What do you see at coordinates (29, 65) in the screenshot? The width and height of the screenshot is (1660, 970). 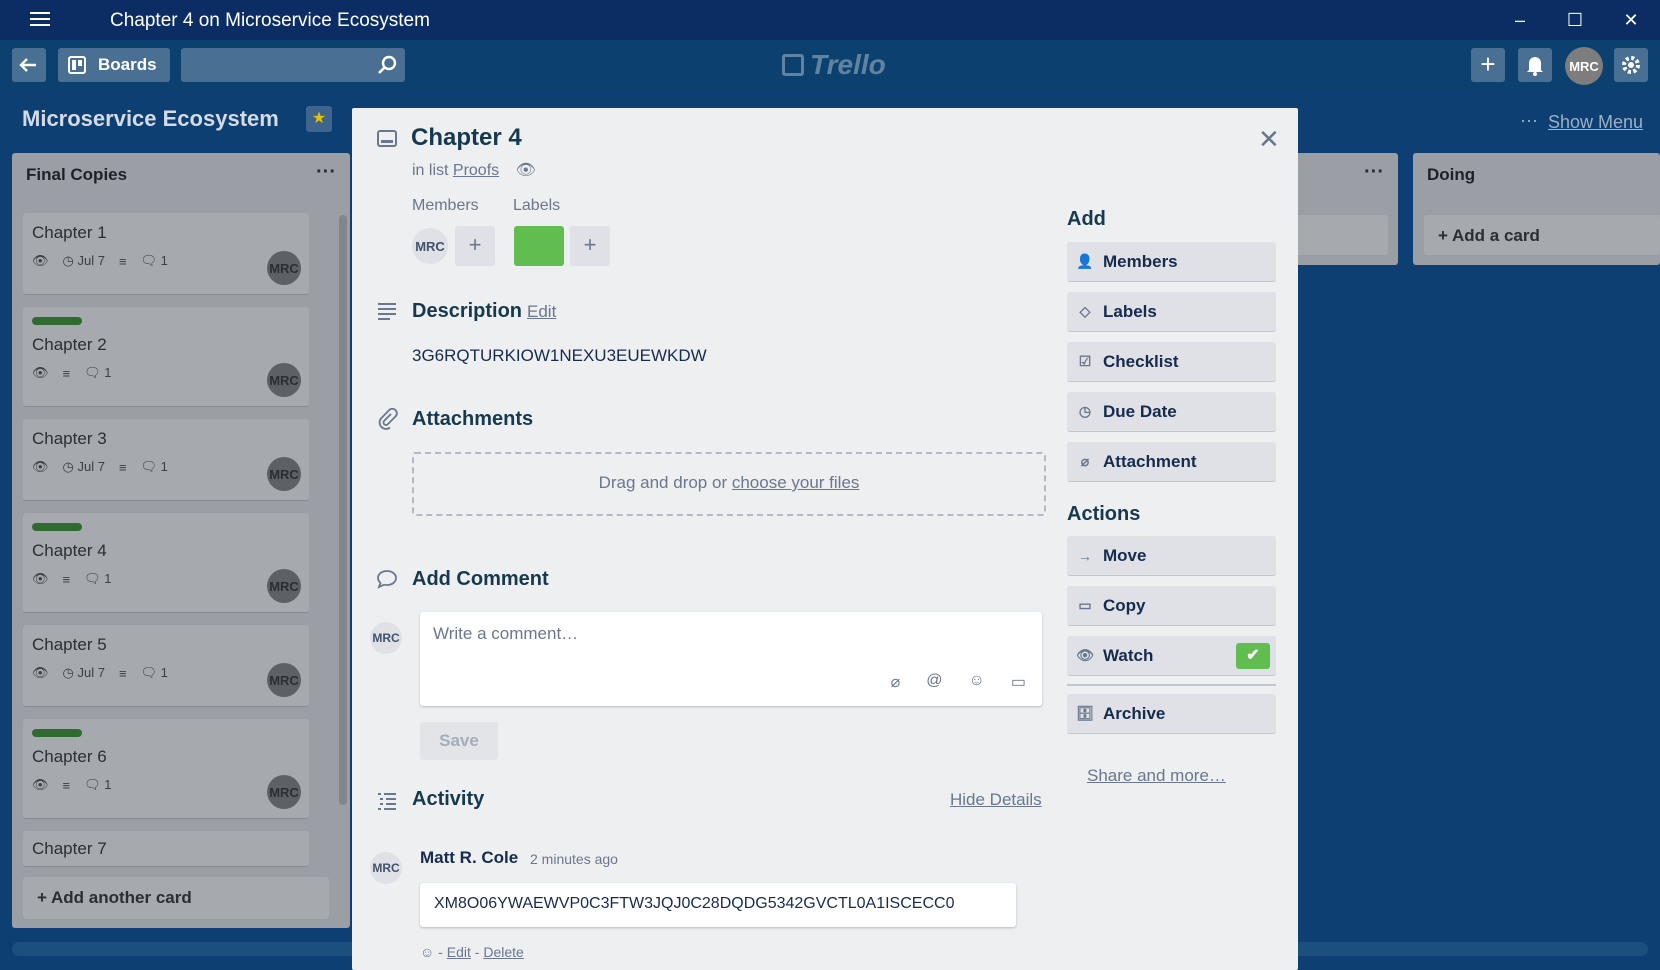 I see `back-button` at bounding box center [29, 65].